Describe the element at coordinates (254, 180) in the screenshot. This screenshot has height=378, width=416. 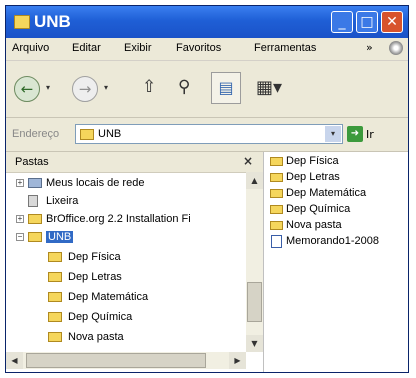
I see `scroll-up-icon: ▲` at that location.